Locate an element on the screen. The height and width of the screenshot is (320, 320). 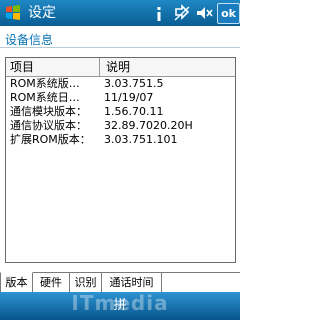
column-header-row: 项目 说明 is located at coordinates (120, 67).